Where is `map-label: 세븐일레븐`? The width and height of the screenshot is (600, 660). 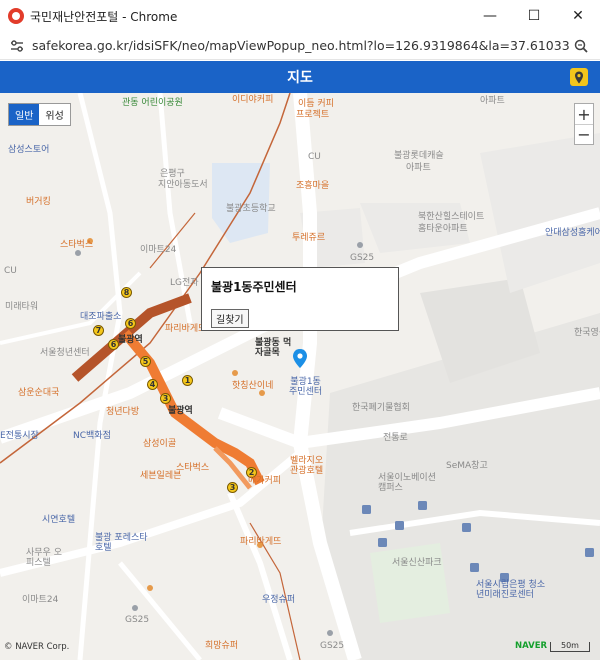 map-label: 세븐일레븐 is located at coordinates (161, 476).